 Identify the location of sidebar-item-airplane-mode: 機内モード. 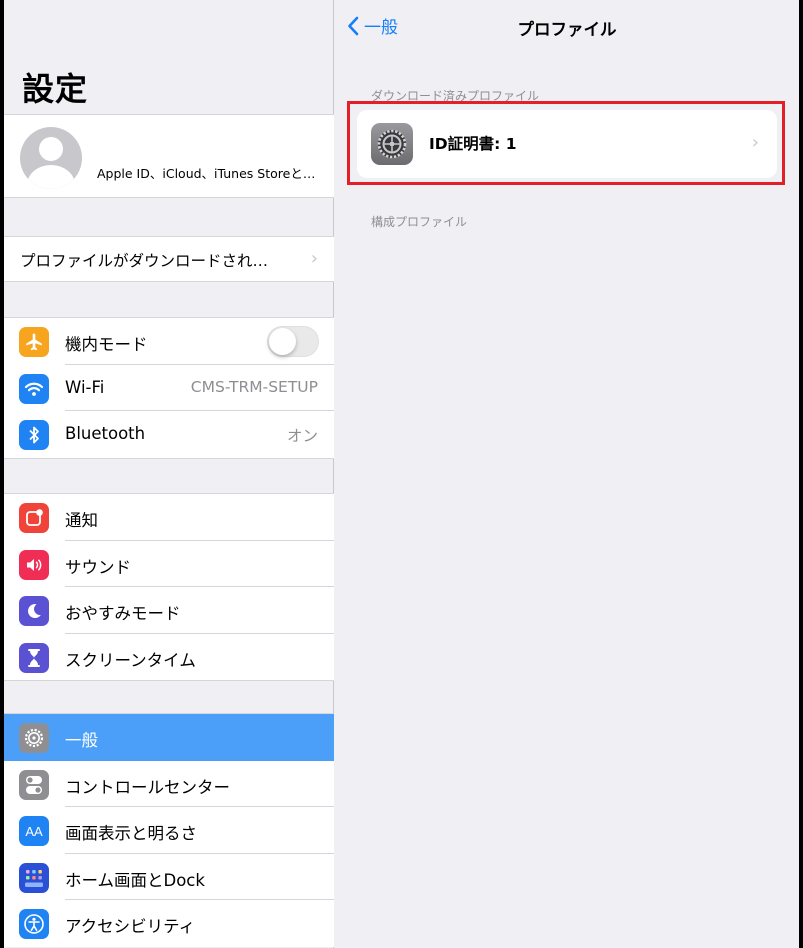
(169, 341).